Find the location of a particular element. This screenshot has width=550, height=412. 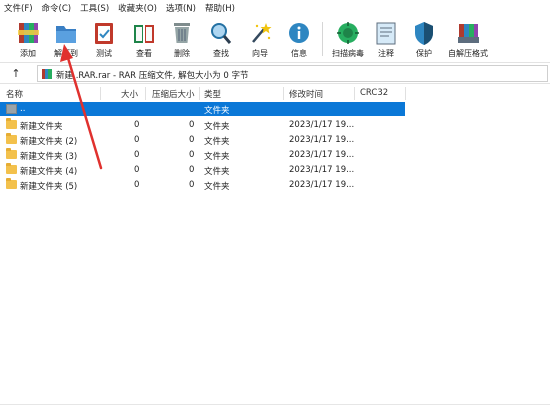

rar-file-icon is located at coordinates (47, 74).